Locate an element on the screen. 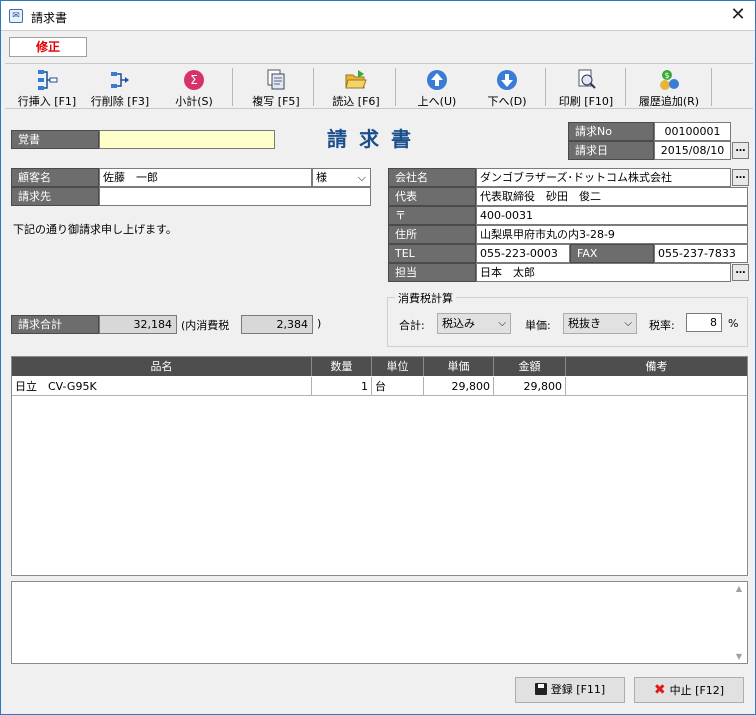 This screenshot has width=756, height=715. row-insert-icon is located at coordinates (48, 80).